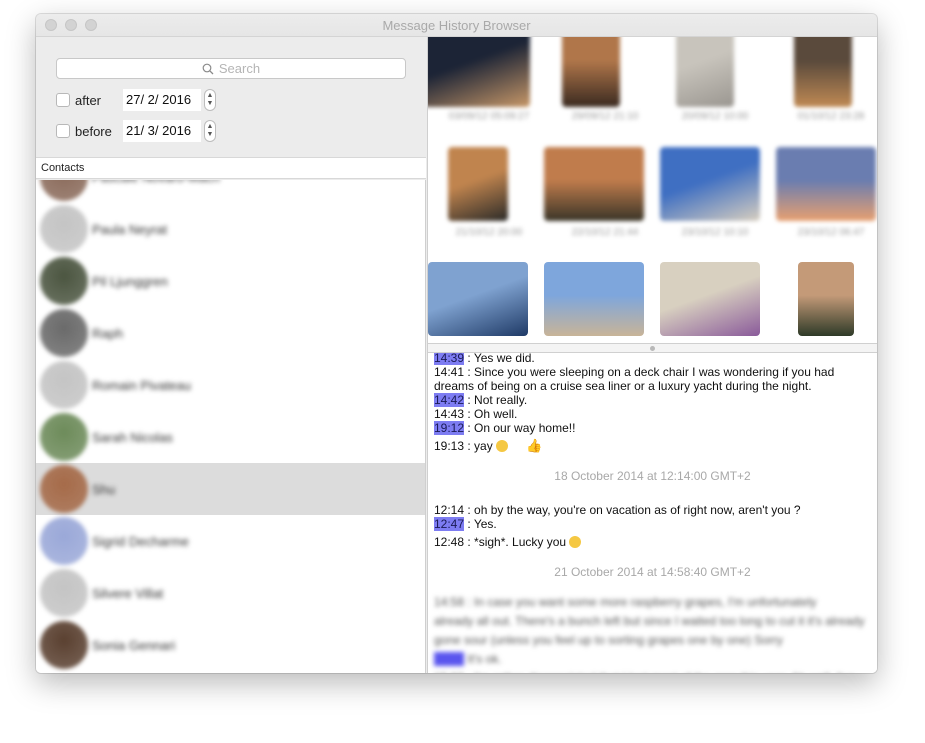 This screenshot has width=925, height=743. I want to click on message-line: 14:42 : Not really., so click(652, 400).